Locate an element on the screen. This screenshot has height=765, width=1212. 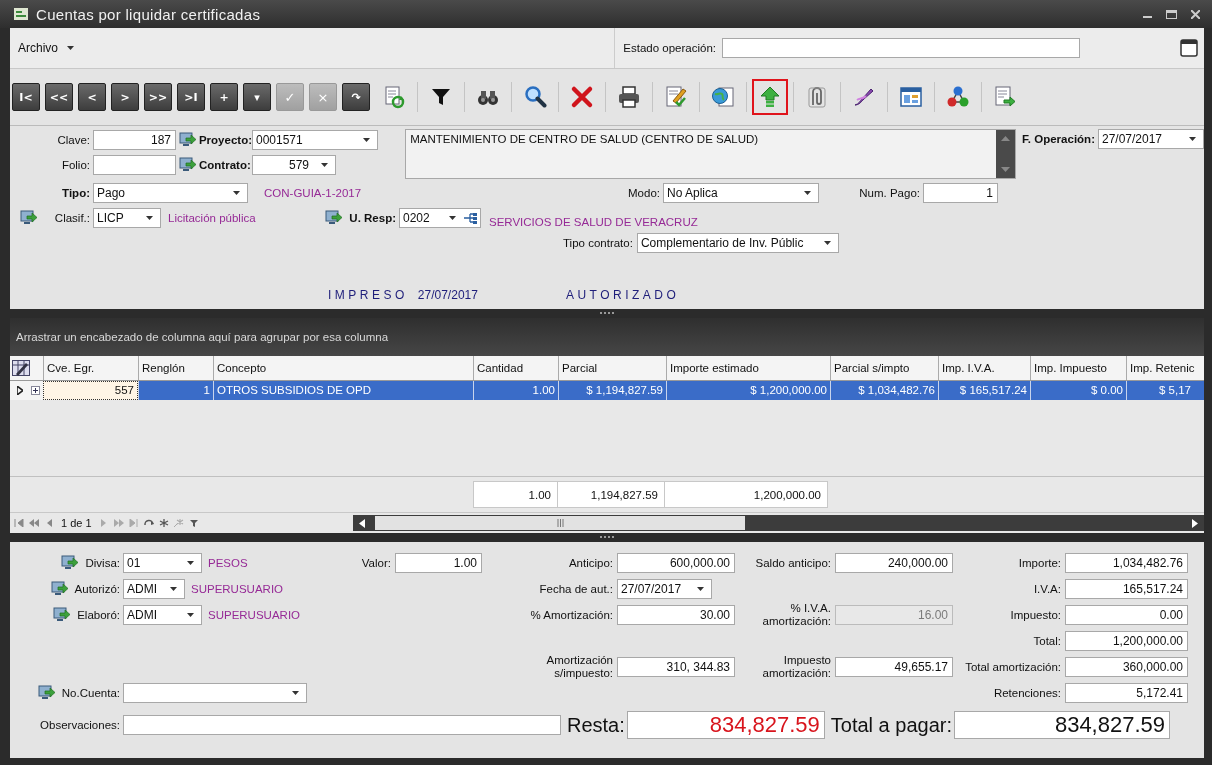
window-icon is located at coordinates (1189, 48).